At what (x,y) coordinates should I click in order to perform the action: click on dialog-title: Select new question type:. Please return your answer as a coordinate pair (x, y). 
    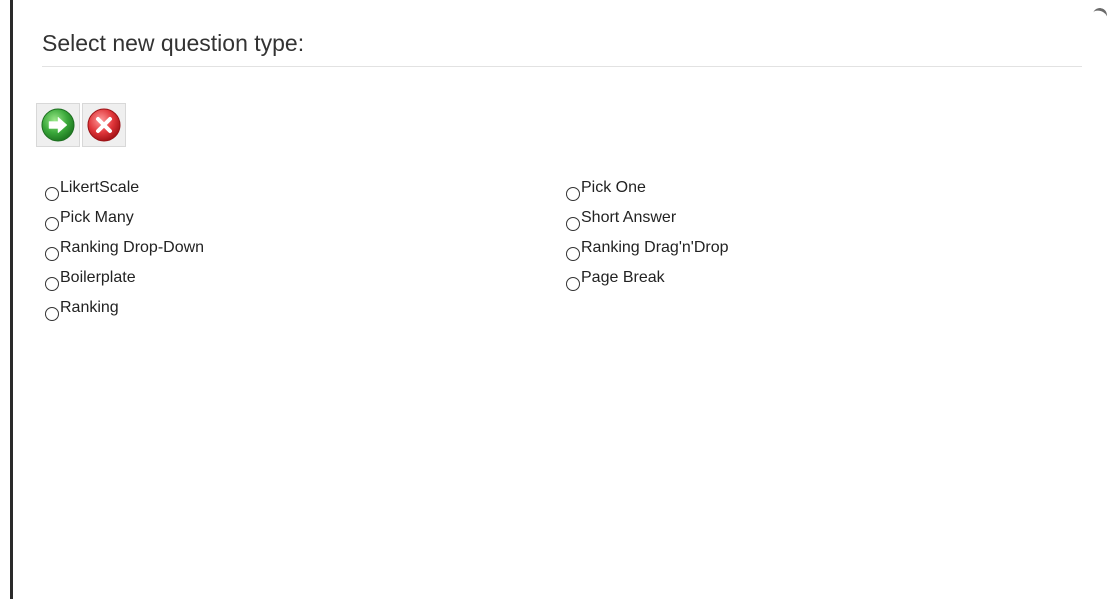
    Looking at the image, I should click on (173, 43).